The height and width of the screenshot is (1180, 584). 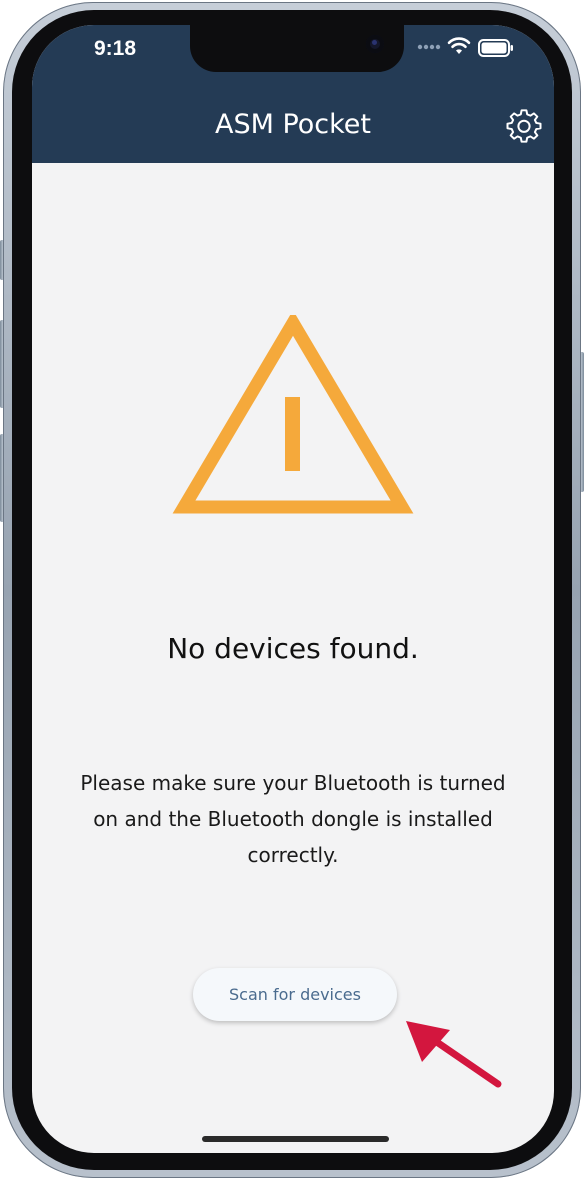 I want to click on red-arrow-icon, so click(x=454, y=1054).